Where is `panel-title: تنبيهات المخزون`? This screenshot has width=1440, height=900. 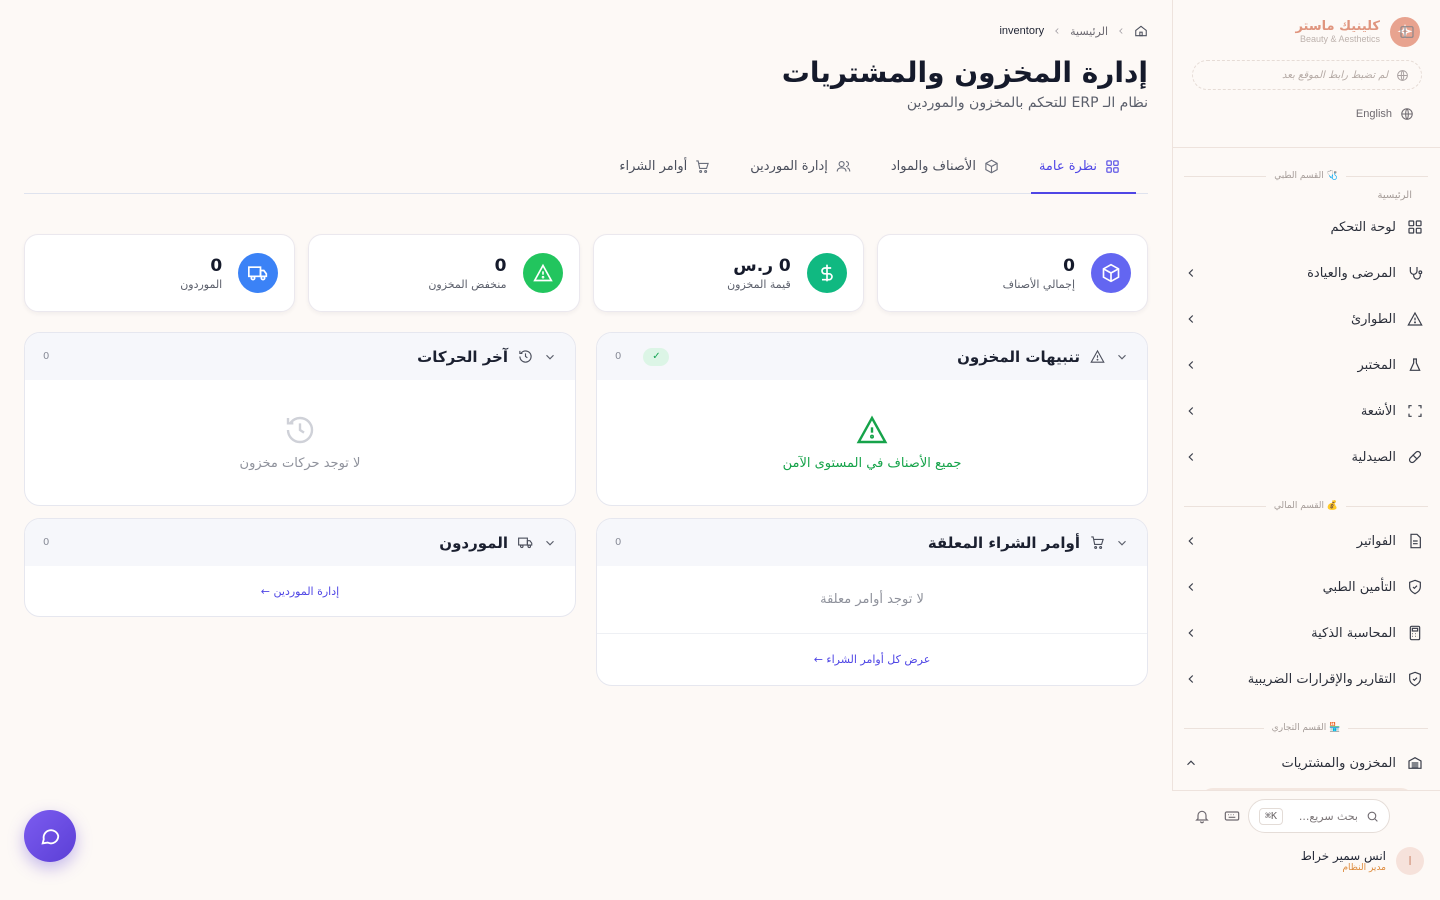
panel-title: تنبيهات المخزون is located at coordinates (1018, 356).